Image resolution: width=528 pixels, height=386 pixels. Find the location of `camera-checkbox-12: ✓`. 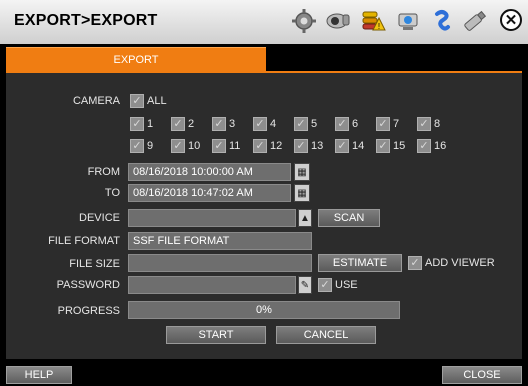

camera-checkbox-12: ✓ is located at coordinates (260, 146).